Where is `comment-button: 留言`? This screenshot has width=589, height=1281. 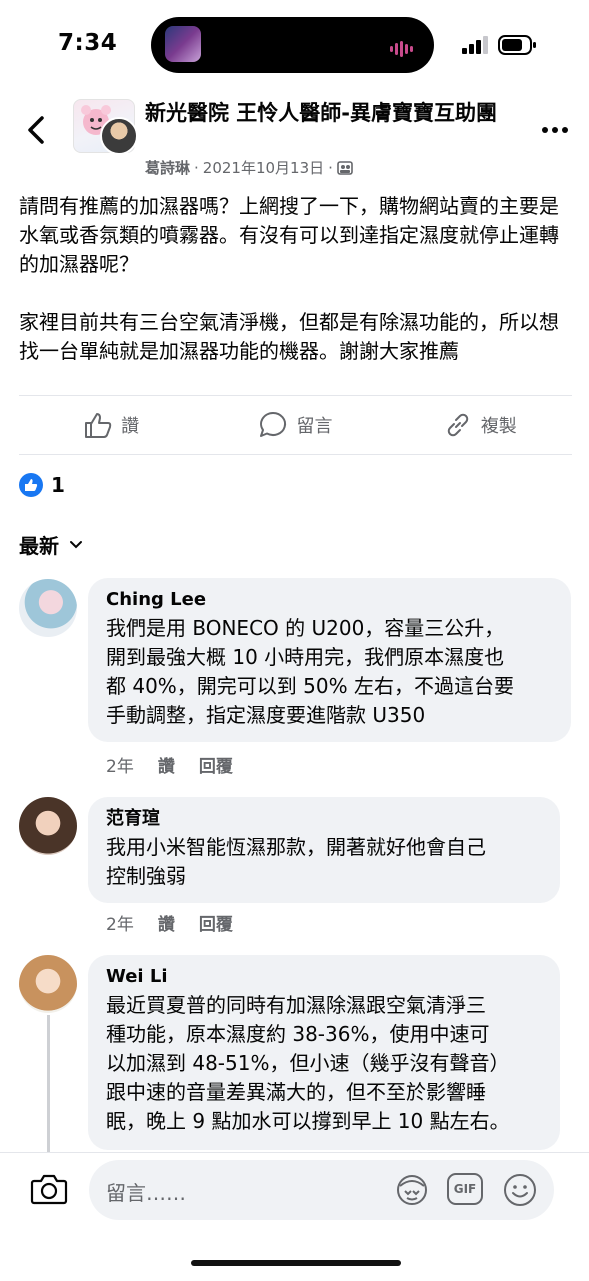 comment-button: 留言 is located at coordinates (295, 425).